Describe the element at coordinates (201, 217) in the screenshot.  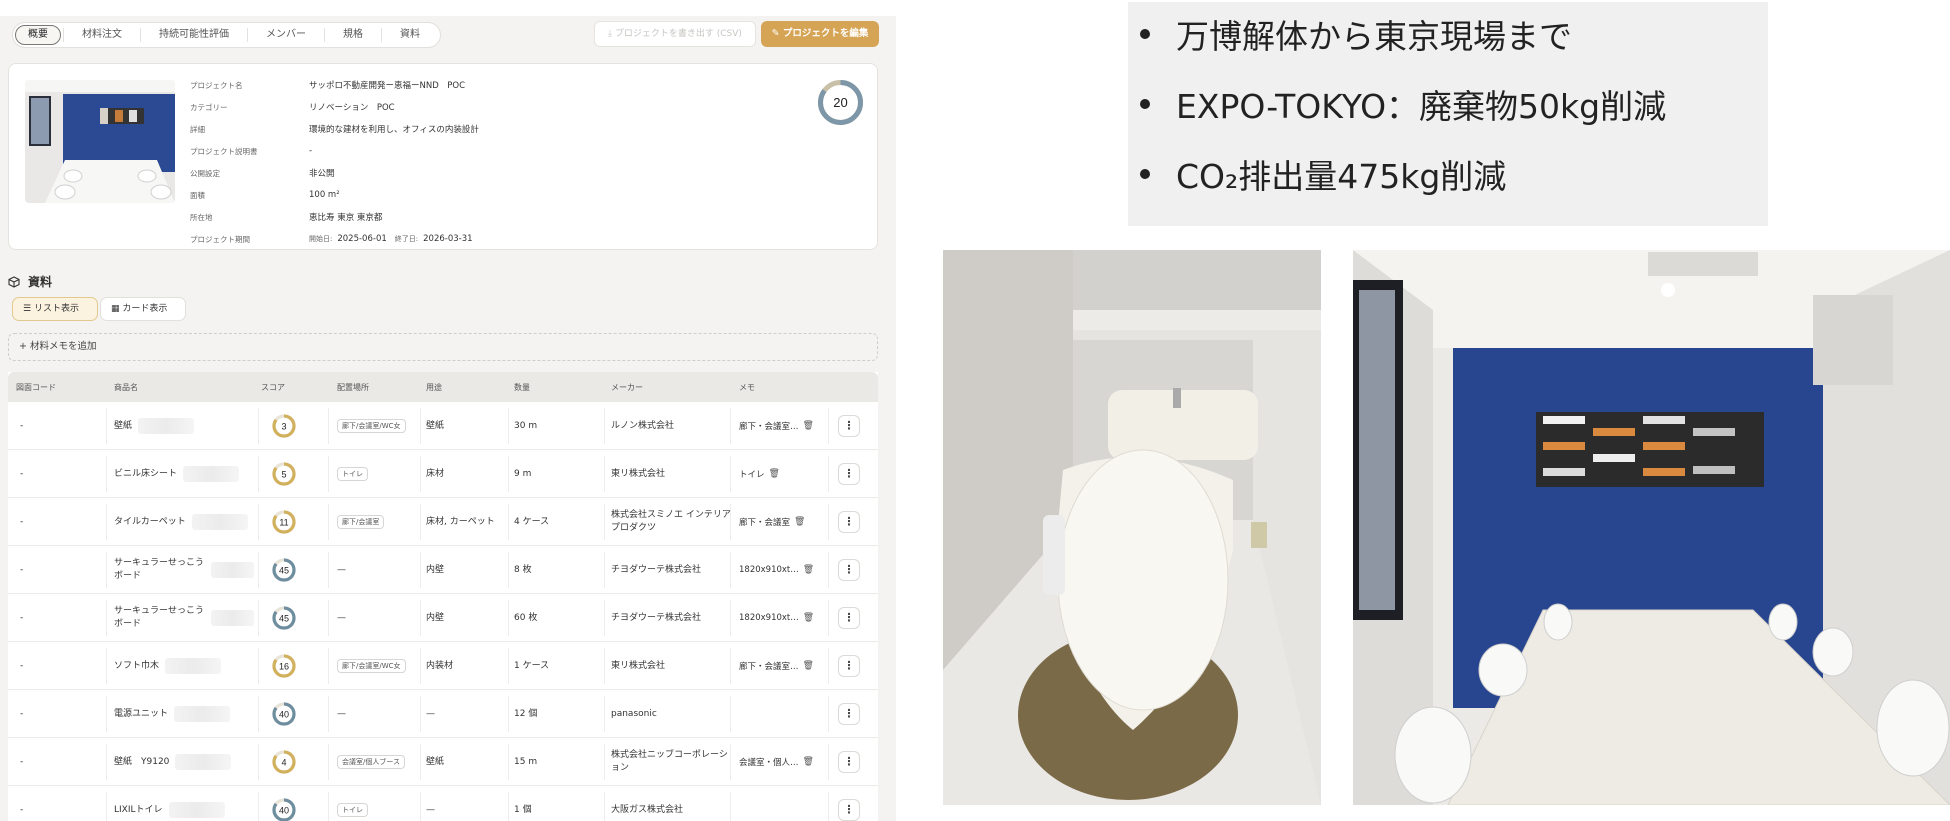
I see `info-key: 所在地` at that location.